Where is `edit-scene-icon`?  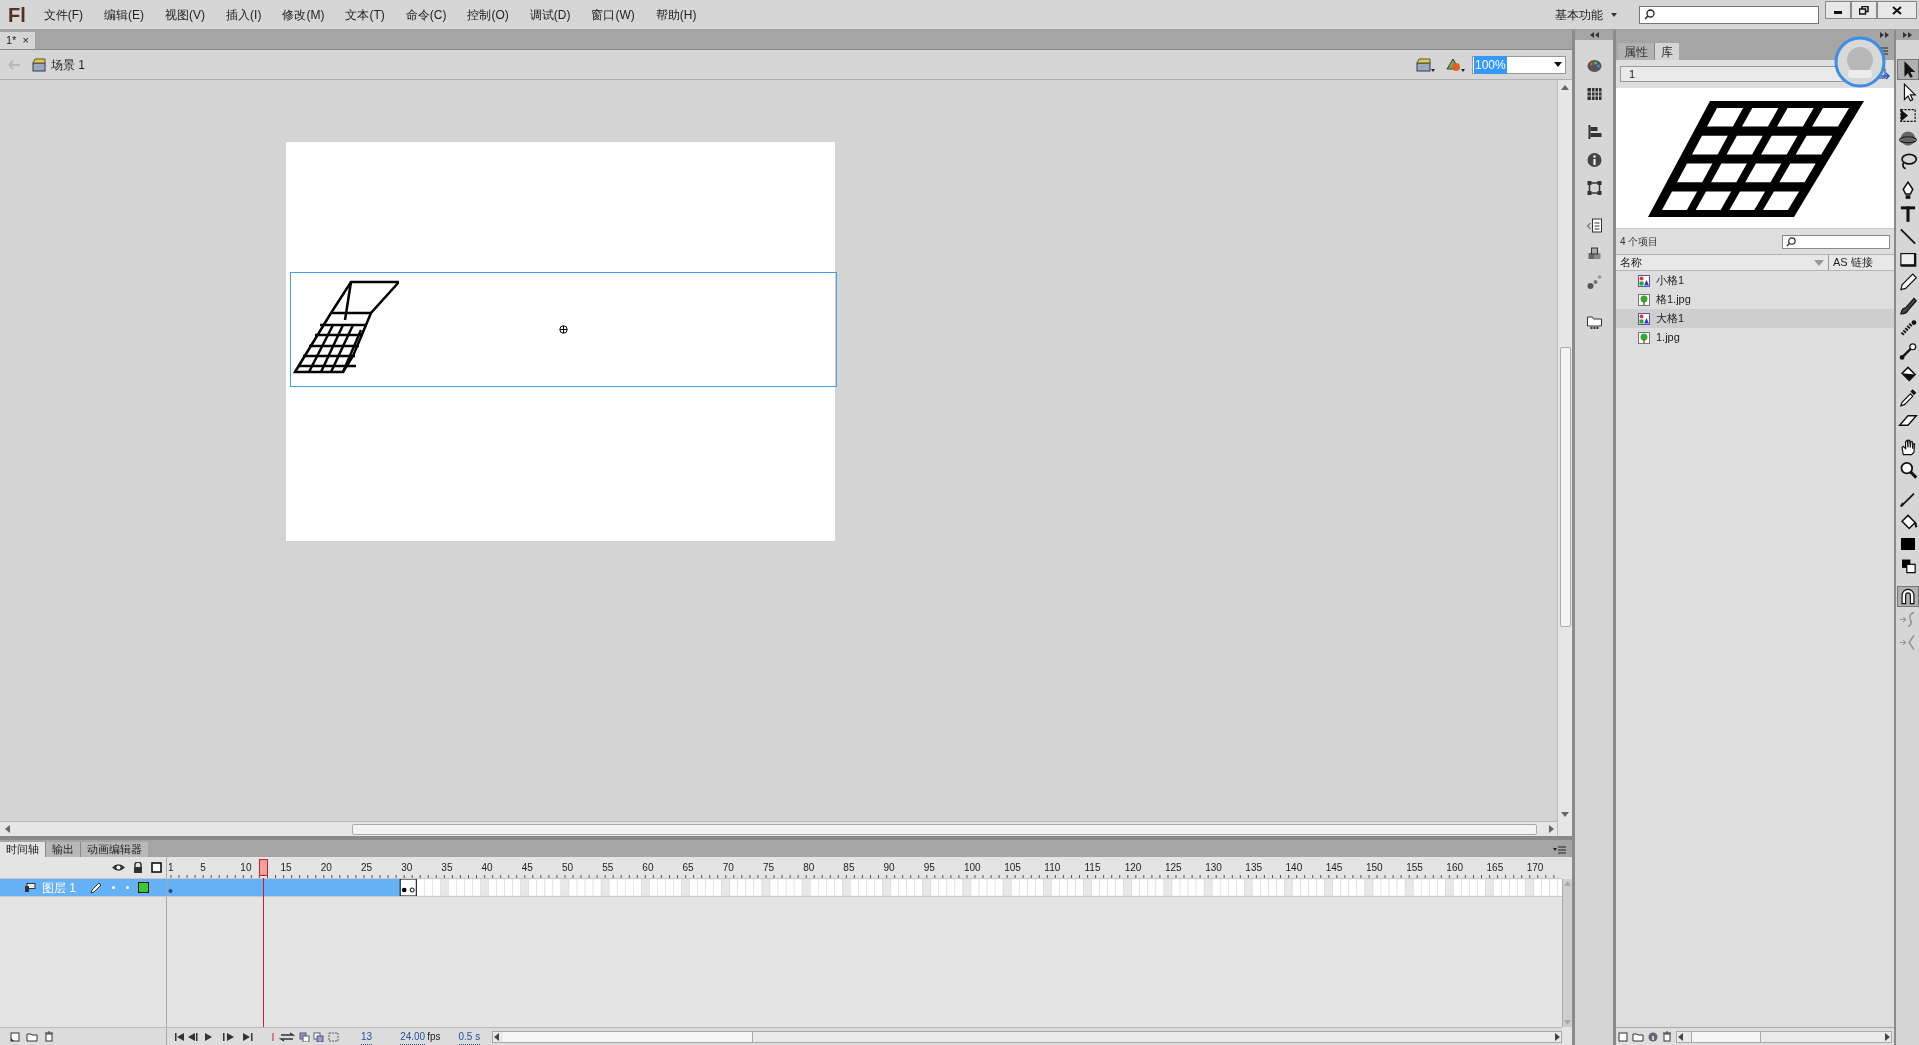
edit-scene-icon is located at coordinates (1426, 64).